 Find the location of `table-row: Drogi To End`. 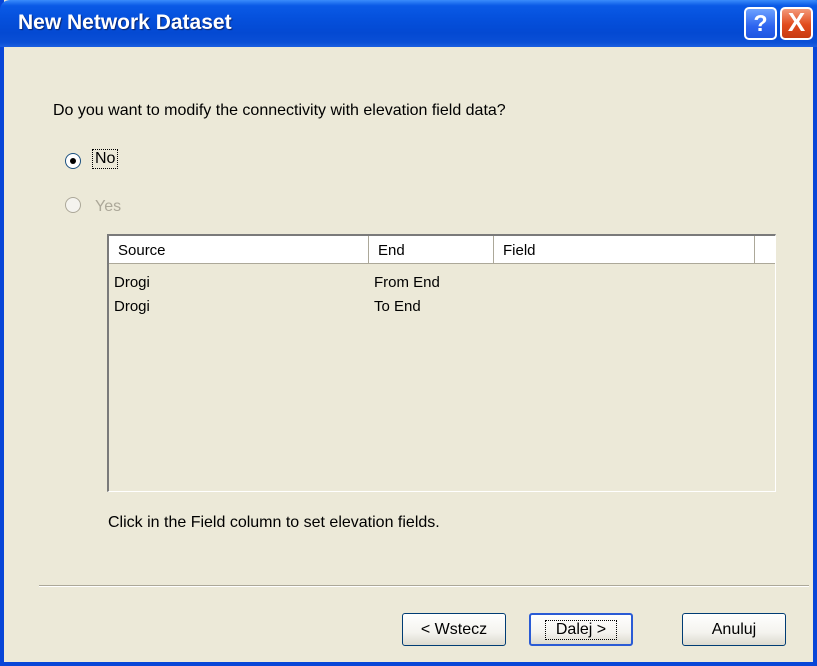

table-row: Drogi To End is located at coordinates (442, 309).